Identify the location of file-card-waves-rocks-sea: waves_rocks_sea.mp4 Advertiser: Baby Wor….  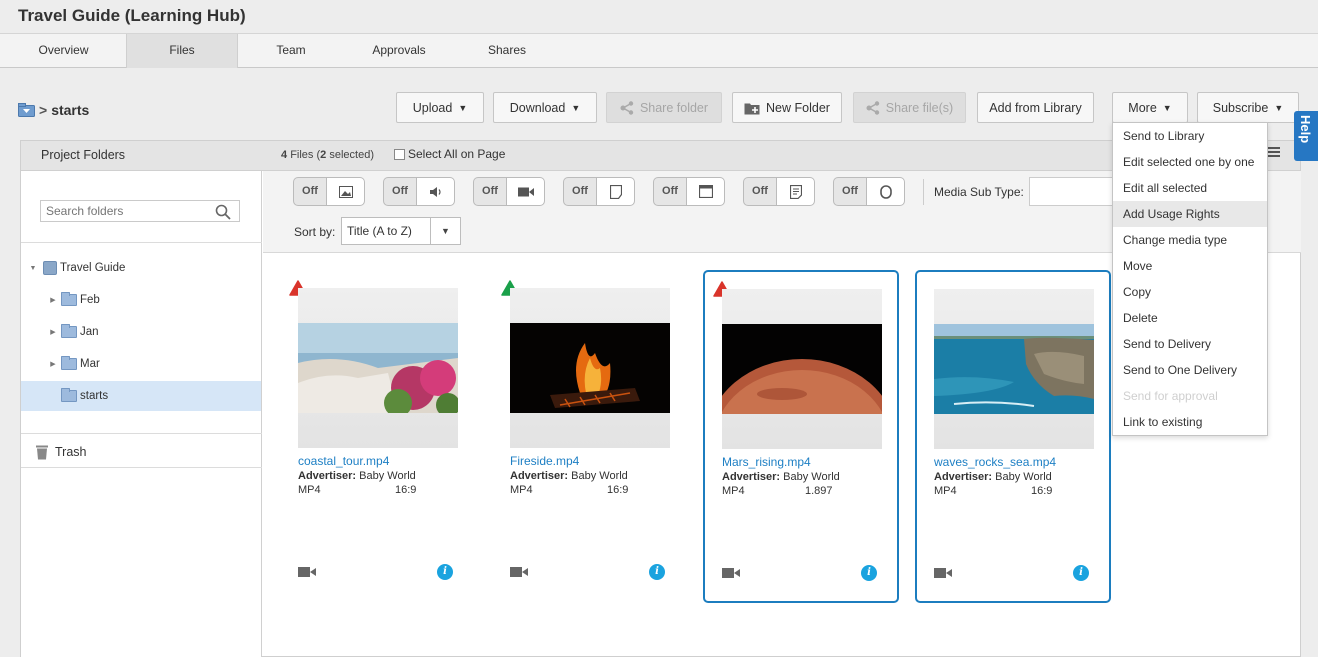
(1013, 436).